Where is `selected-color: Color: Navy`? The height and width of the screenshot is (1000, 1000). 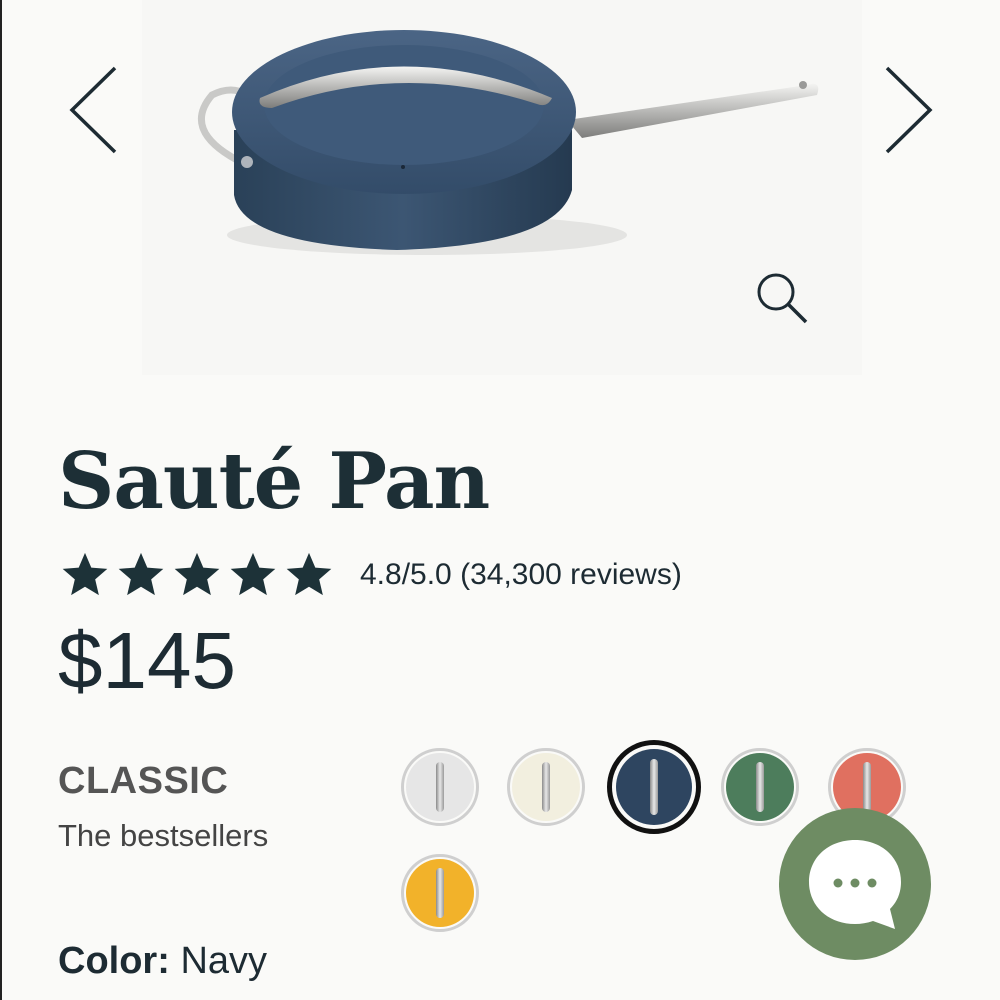 selected-color: Color: Navy is located at coordinates (162, 961).